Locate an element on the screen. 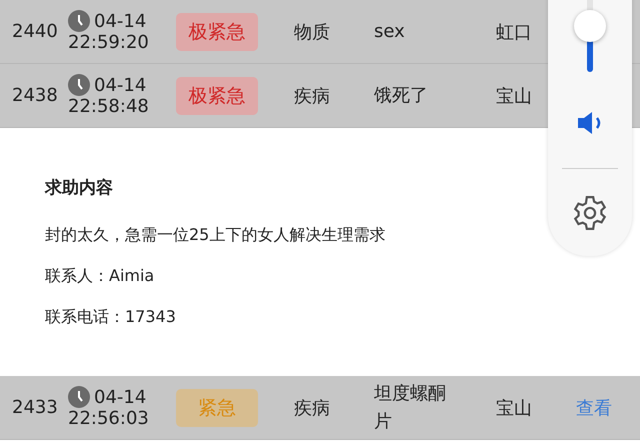  request-body: 封的太久，急需一位25上下的女人解决生理需求 is located at coordinates (215, 235).